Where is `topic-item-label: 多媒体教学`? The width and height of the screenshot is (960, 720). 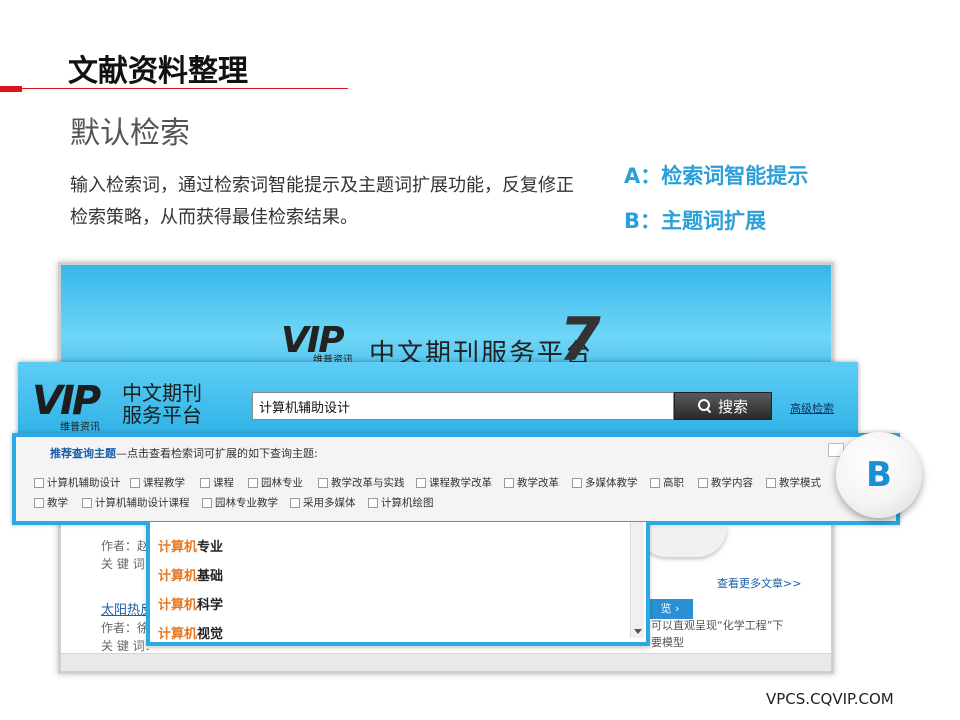 topic-item-label: 多媒体教学 is located at coordinates (611, 483).